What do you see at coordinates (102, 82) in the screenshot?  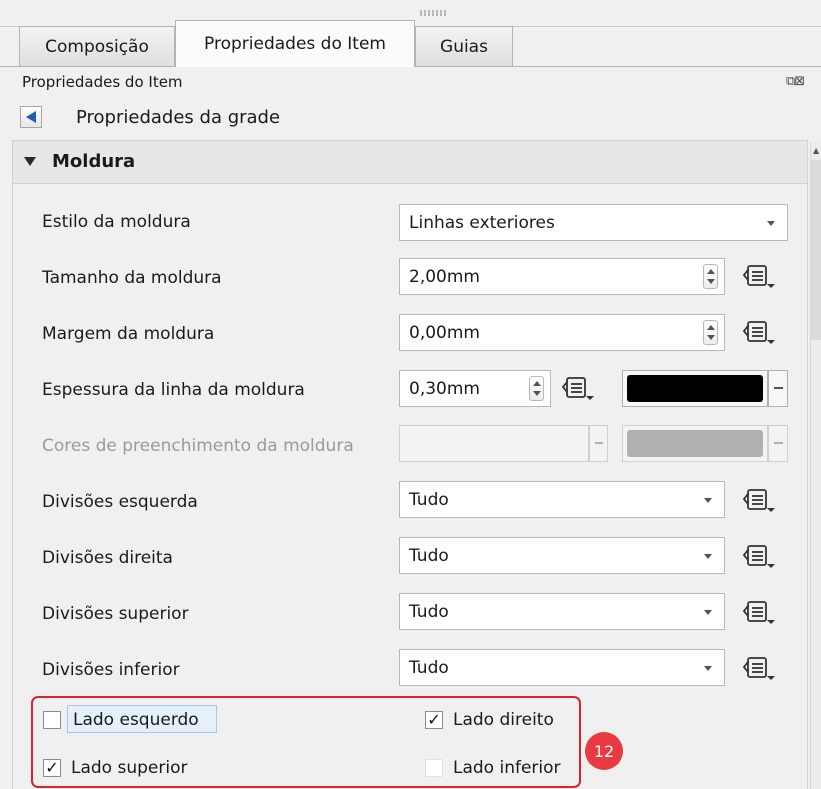 I see `panel-title: Propriedades do Item` at bounding box center [102, 82].